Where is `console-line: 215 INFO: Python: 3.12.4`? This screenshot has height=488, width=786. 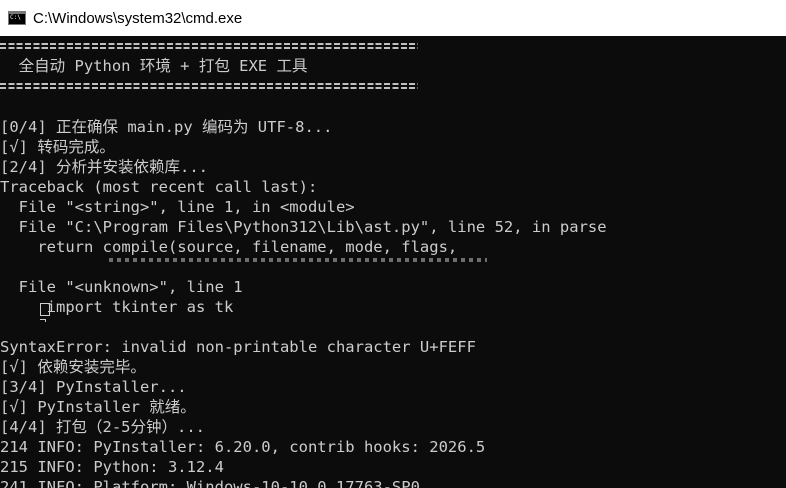
console-line: 215 INFO: Python: 3.12.4 is located at coordinates (112, 467).